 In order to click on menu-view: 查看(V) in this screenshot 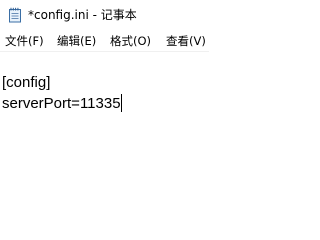, I will do `click(186, 41)`.